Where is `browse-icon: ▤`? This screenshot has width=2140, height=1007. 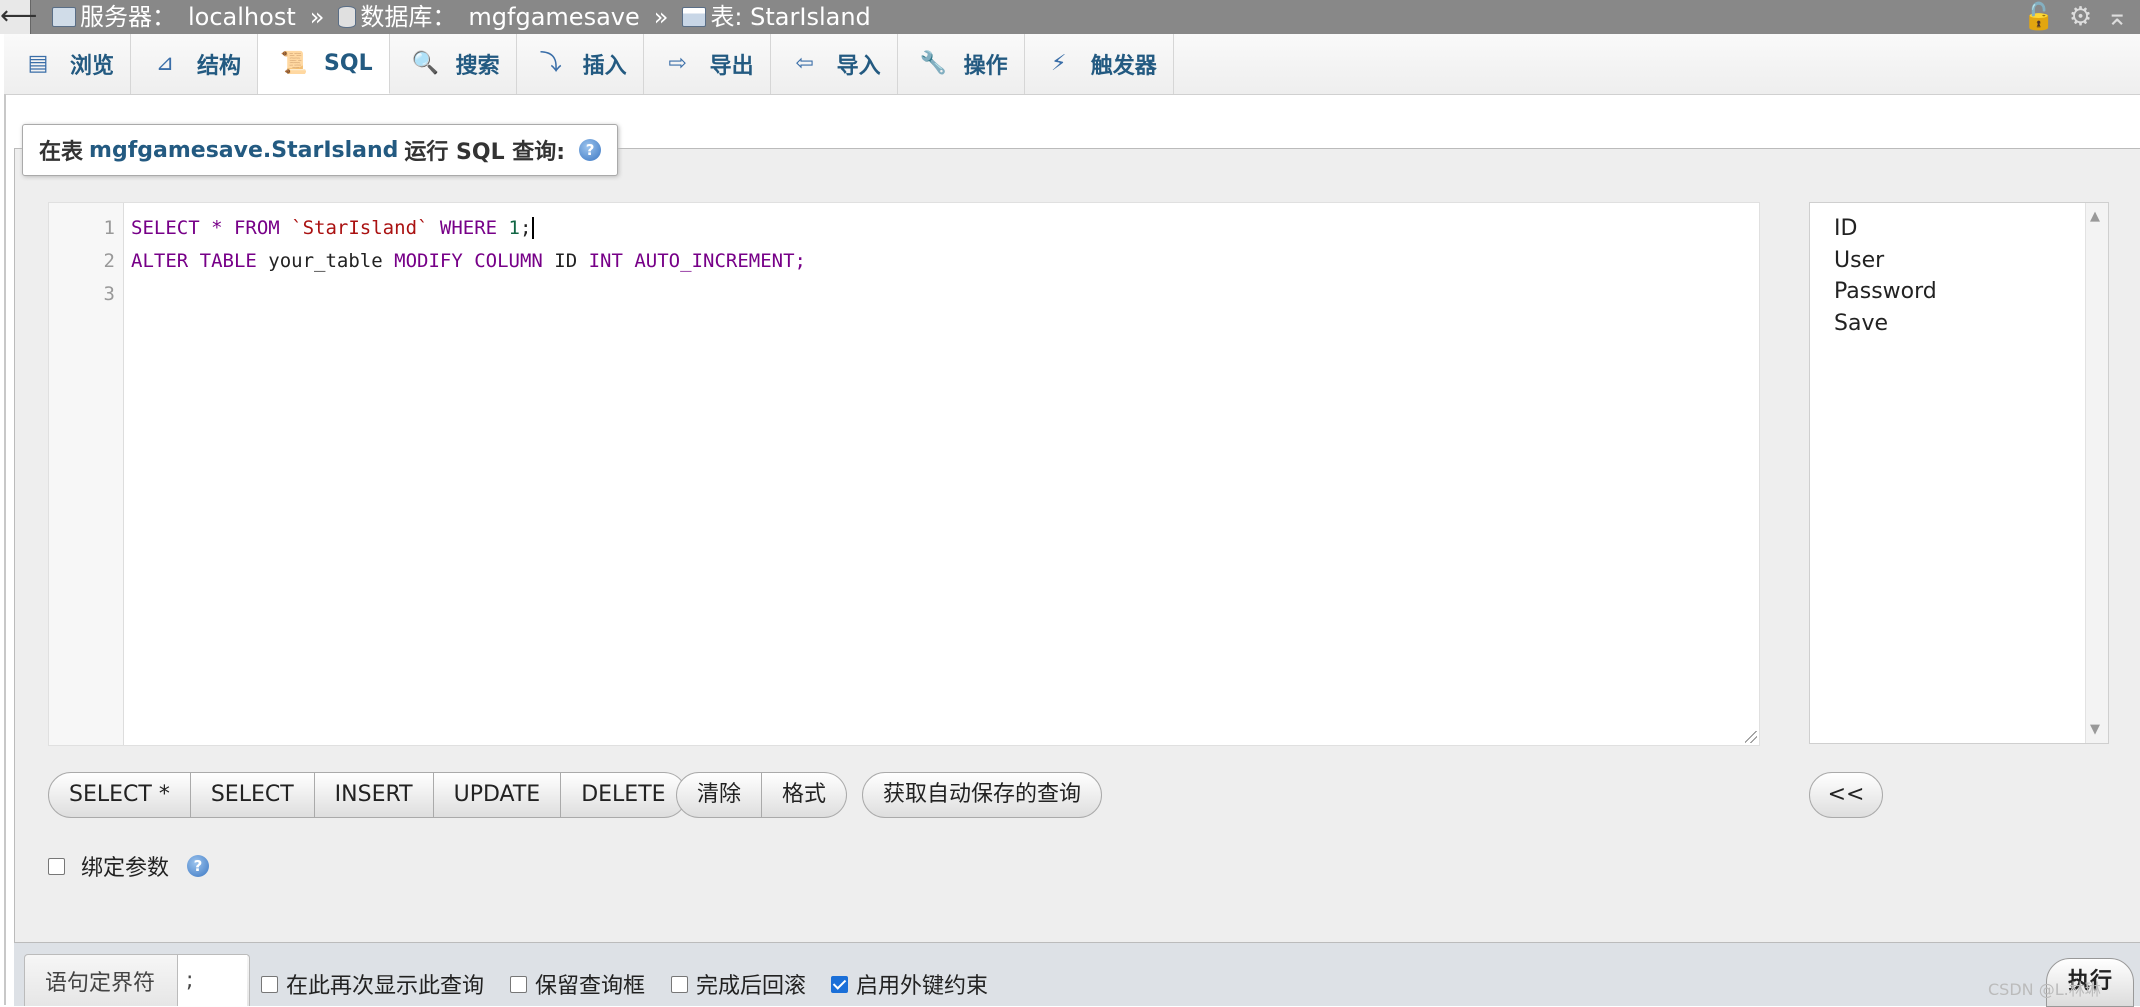
browse-icon: ▤ is located at coordinates (38, 63).